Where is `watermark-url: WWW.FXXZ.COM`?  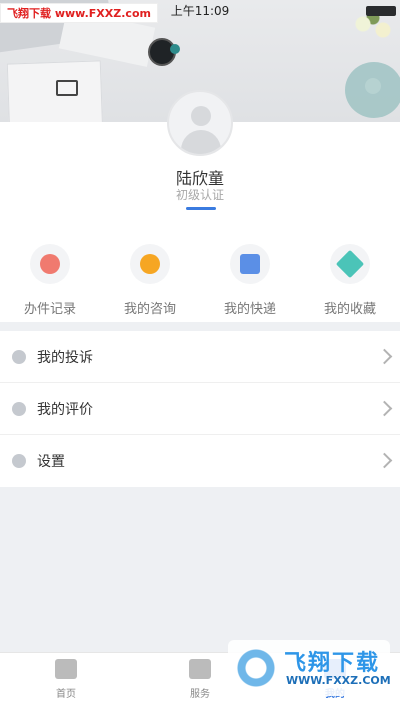 watermark-url: WWW.FXXZ.COM is located at coordinates (338, 680).